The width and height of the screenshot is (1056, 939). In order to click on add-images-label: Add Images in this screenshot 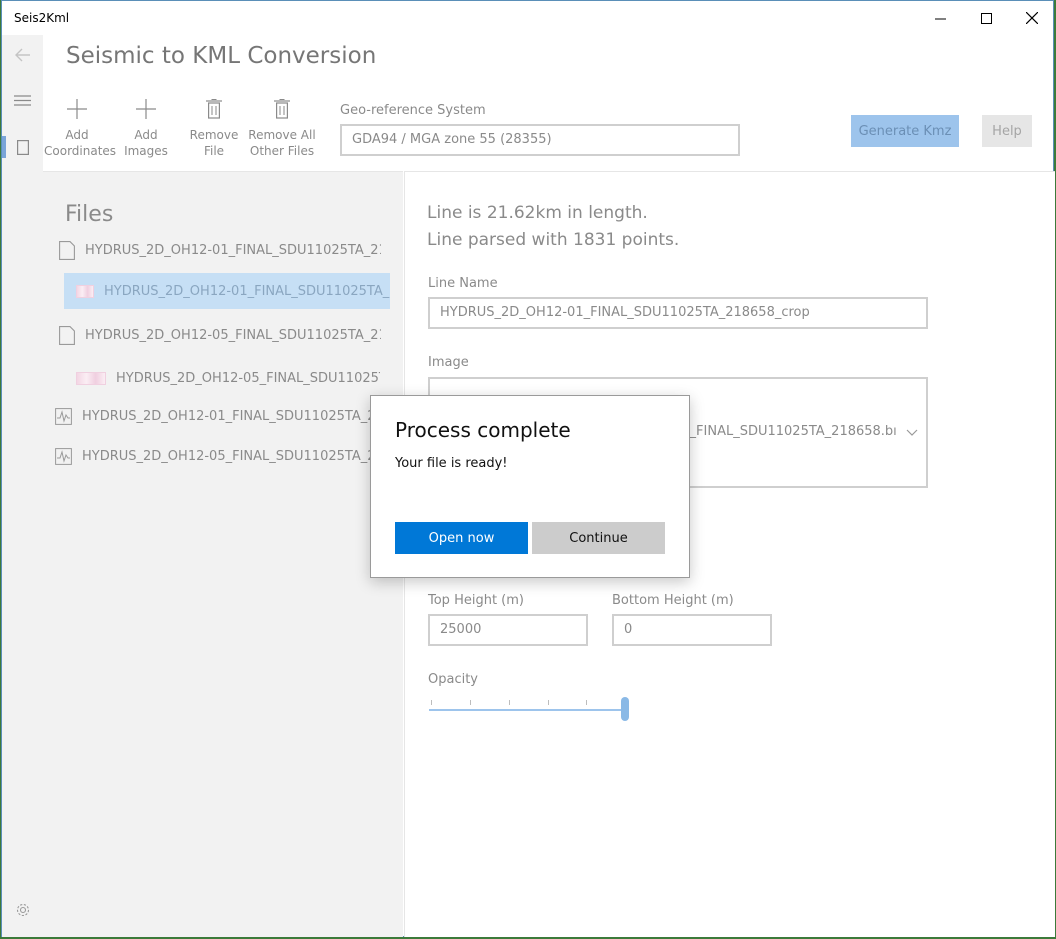, I will do `click(146, 143)`.